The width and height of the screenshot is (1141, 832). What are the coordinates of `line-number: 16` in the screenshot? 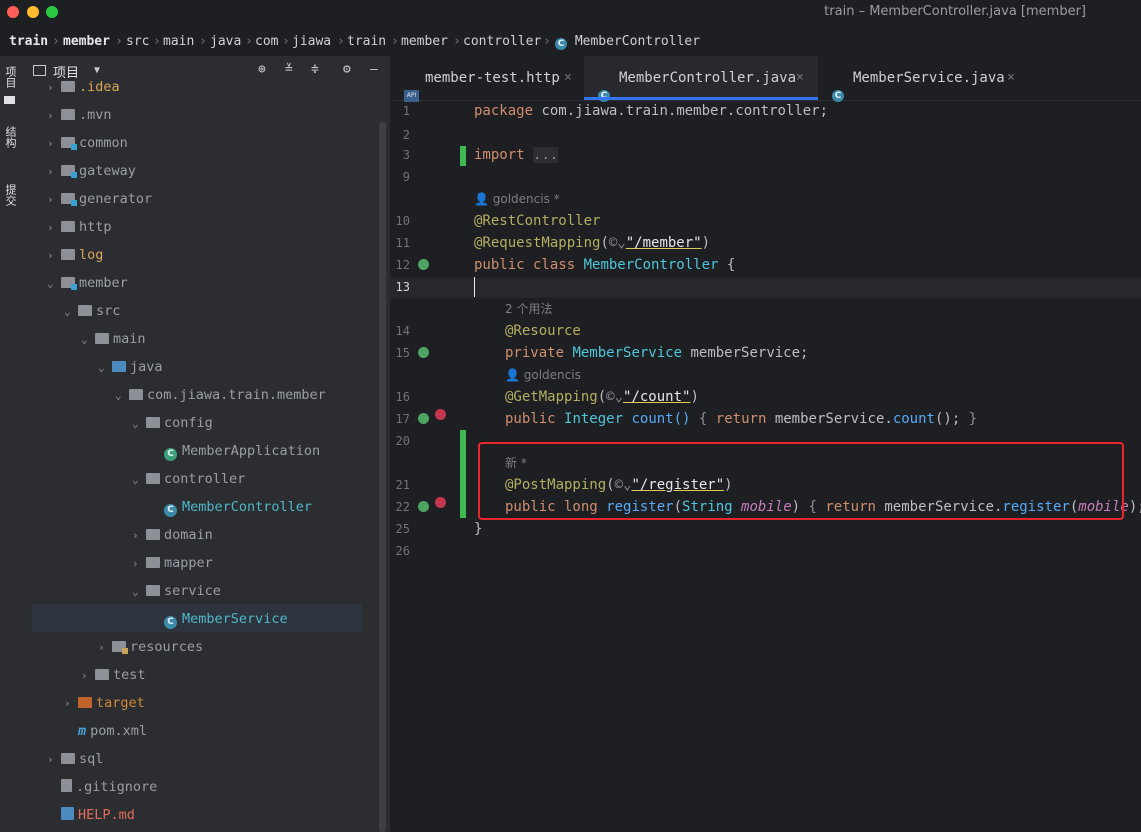 It's located at (402, 397).